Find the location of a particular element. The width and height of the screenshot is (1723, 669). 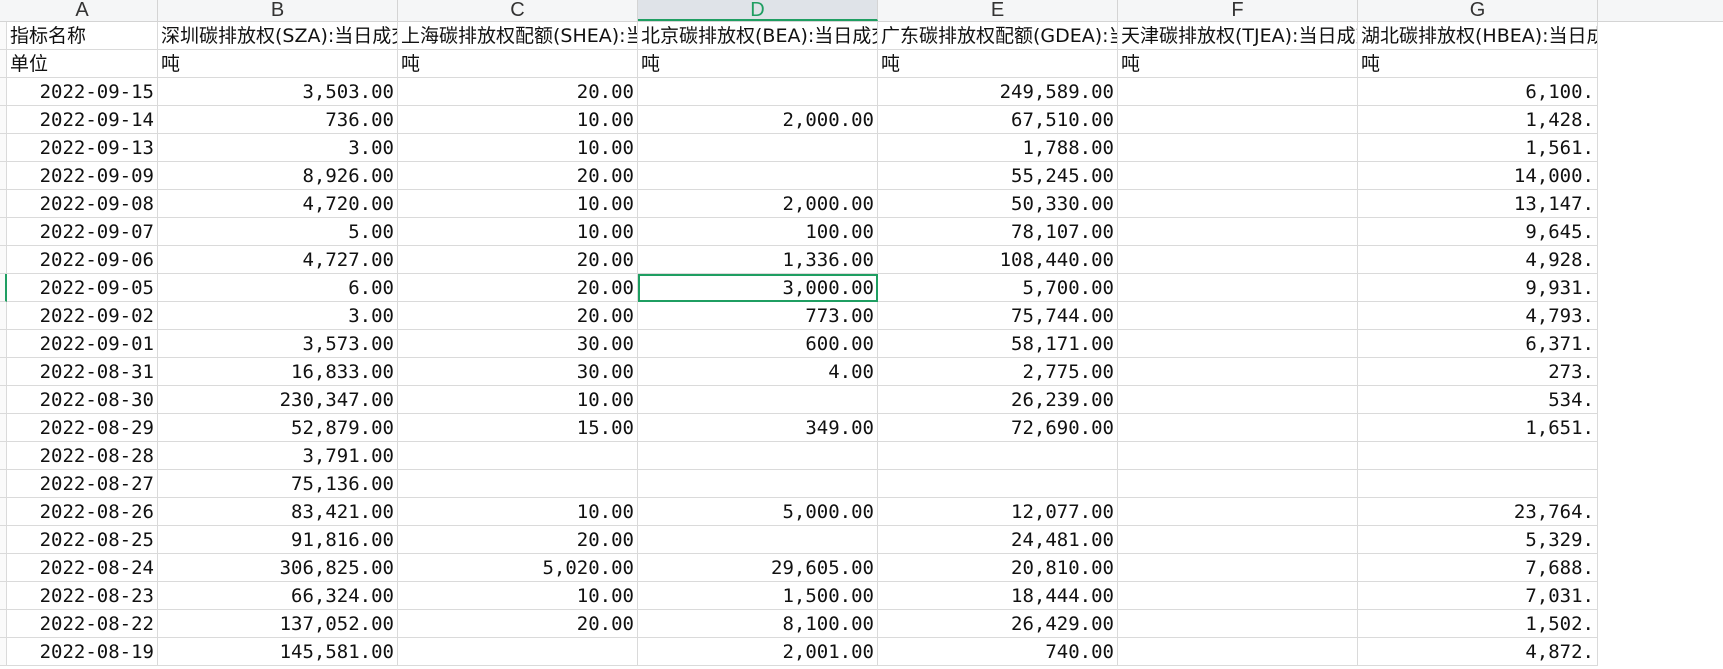

cell-g: 4,872. is located at coordinates (1478, 652).